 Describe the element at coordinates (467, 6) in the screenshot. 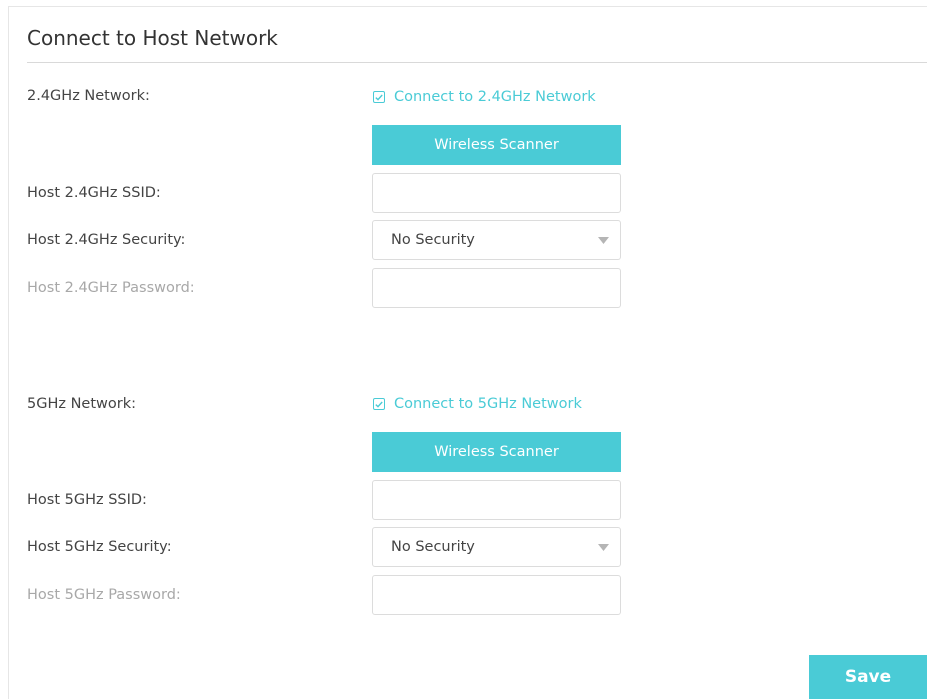

I see `panel-top-border` at that location.